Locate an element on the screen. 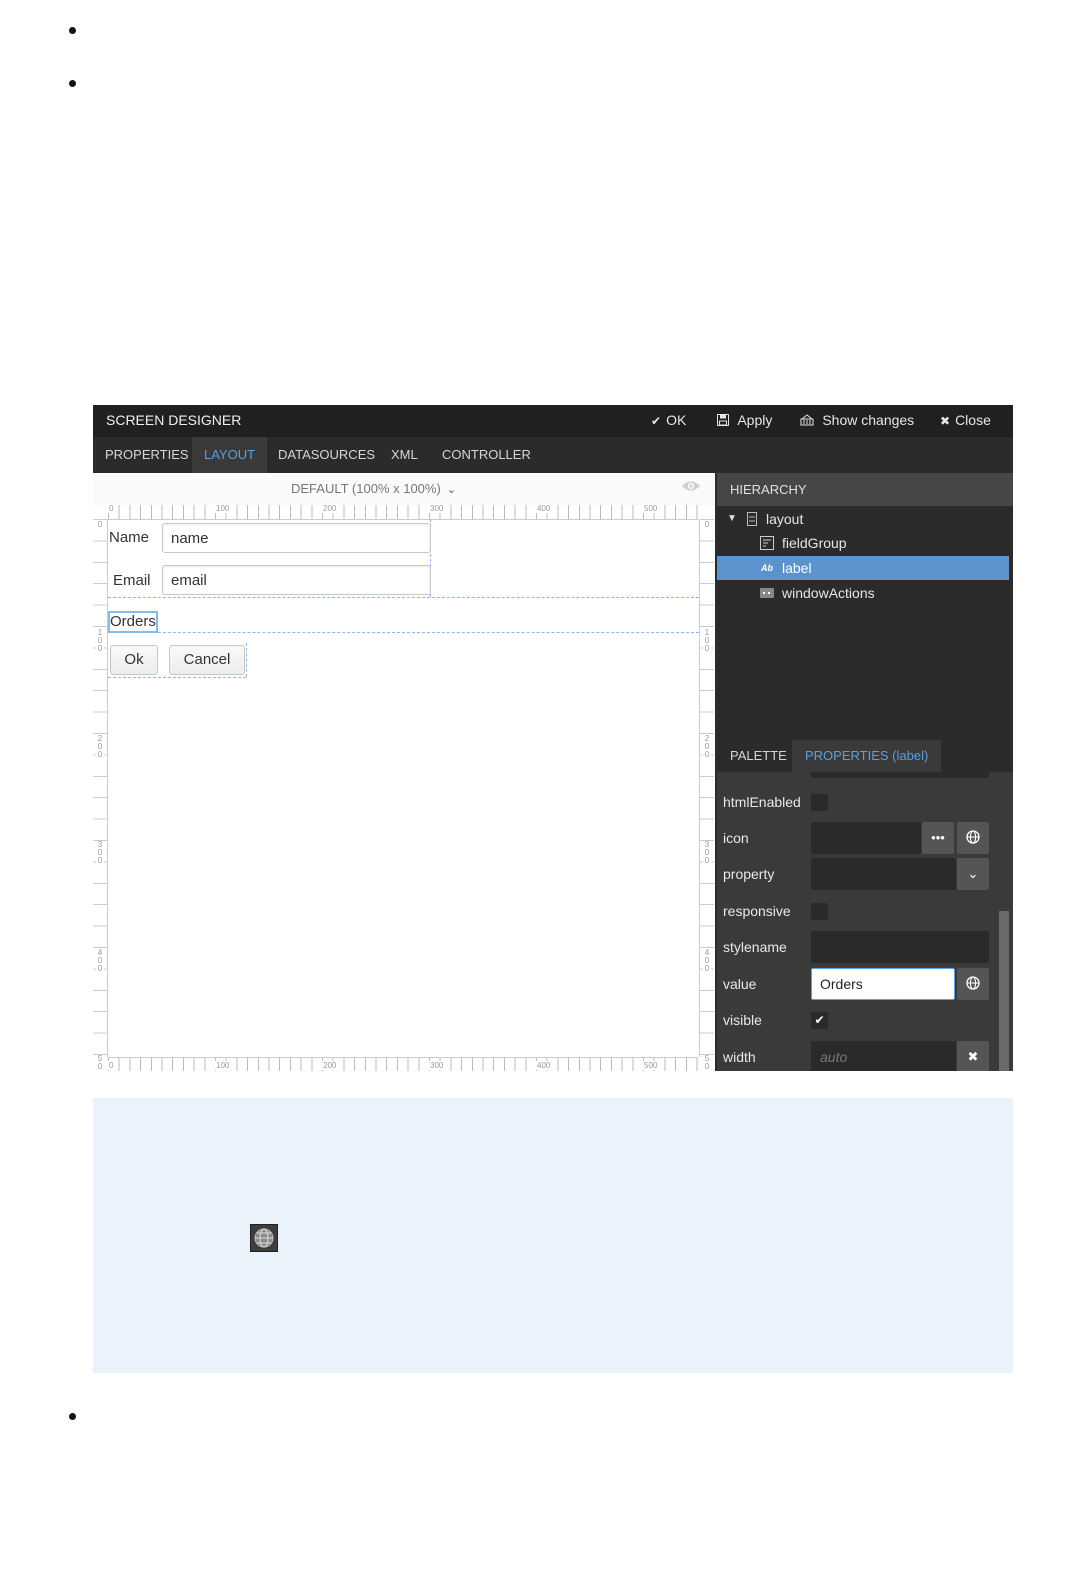 The height and width of the screenshot is (1569, 1075). name-field: name is located at coordinates (296, 538).